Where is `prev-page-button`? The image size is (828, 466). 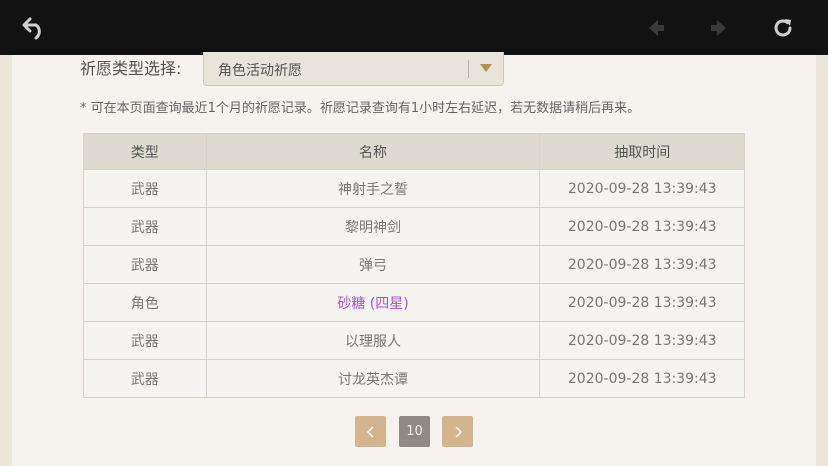
prev-page-button is located at coordinates (370, 431).